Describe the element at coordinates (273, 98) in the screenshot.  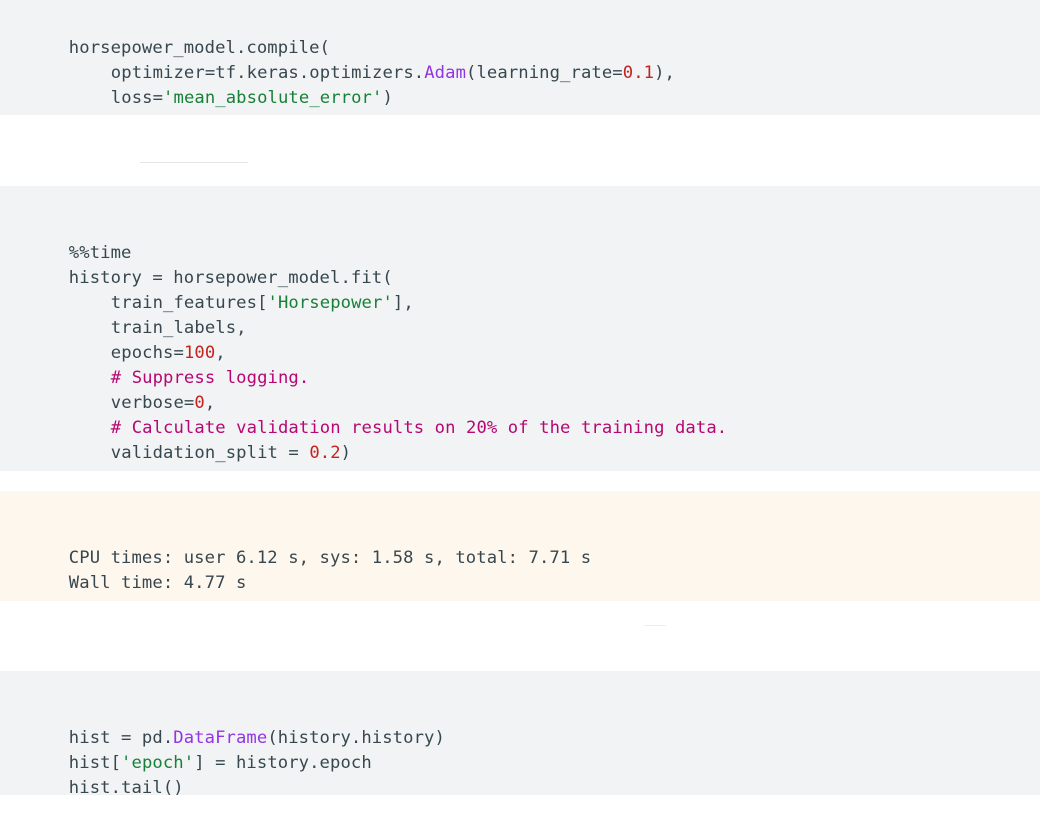
I see `code-string: 'mean_absolute_error'` at that location.